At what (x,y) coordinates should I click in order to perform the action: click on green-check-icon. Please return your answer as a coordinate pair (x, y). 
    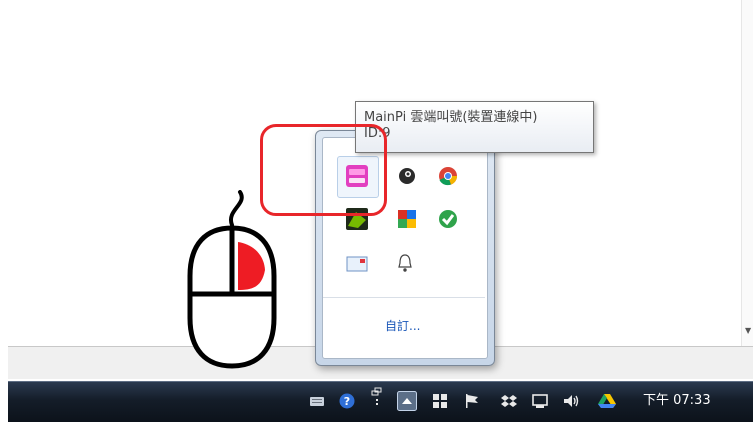
    Looking at the image, I should click on (448, 219).